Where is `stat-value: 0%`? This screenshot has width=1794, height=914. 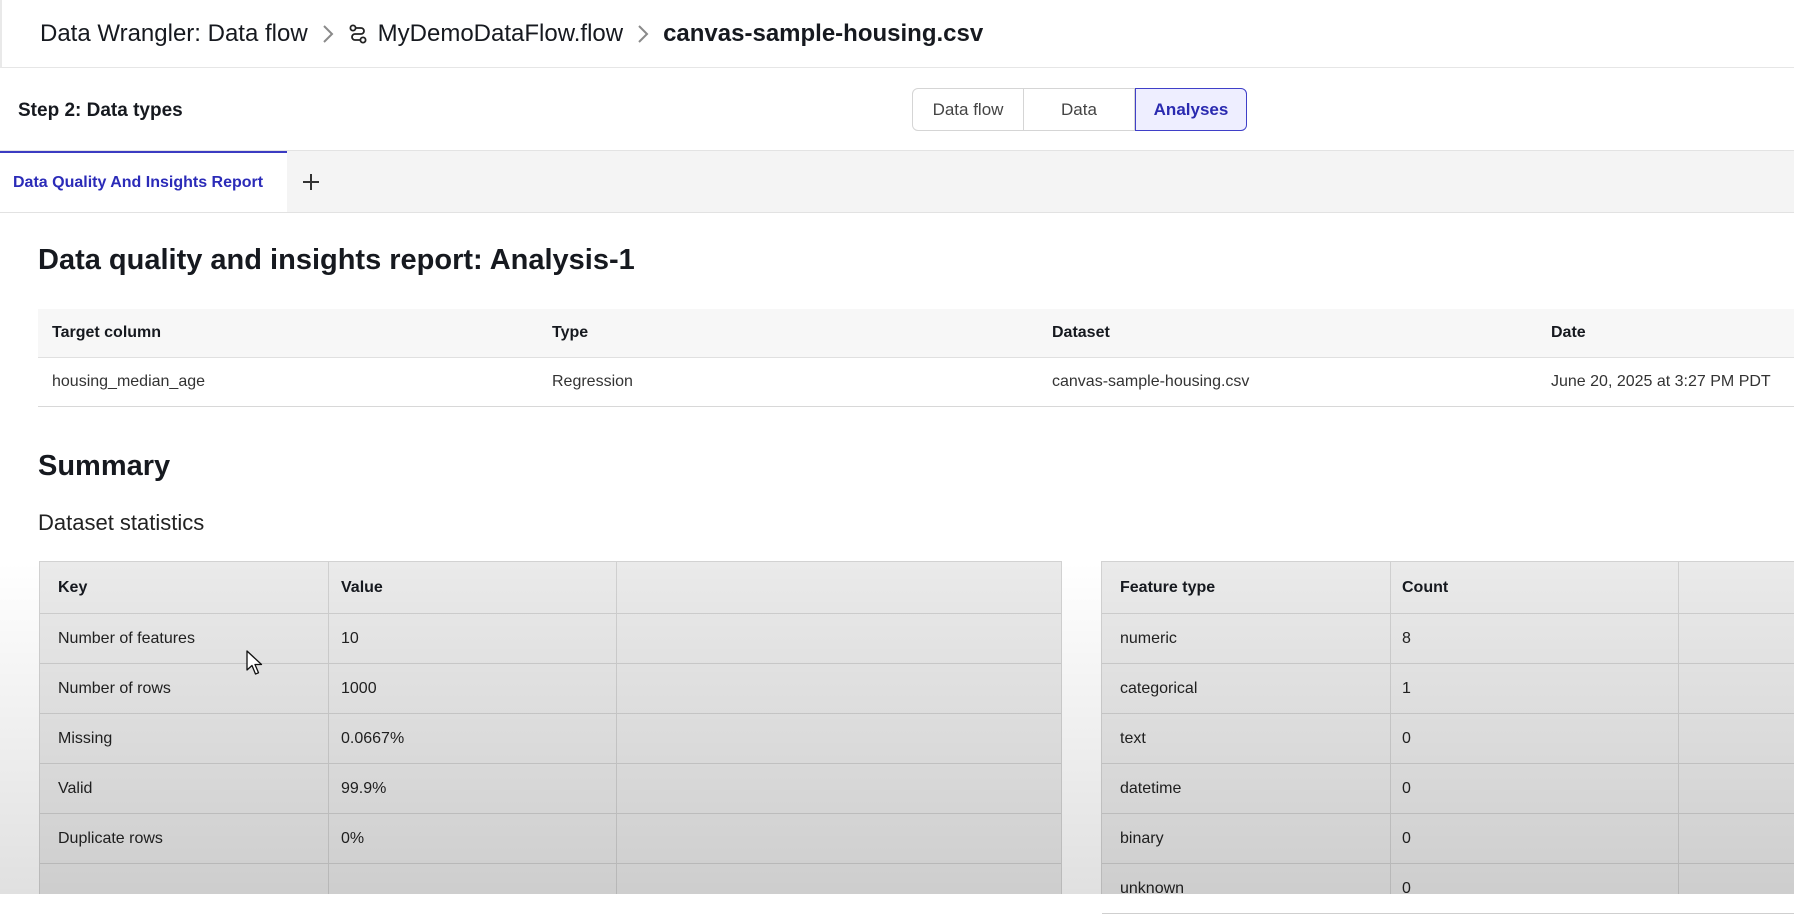
stat-value: 0% is located at coordinates (353, 838).